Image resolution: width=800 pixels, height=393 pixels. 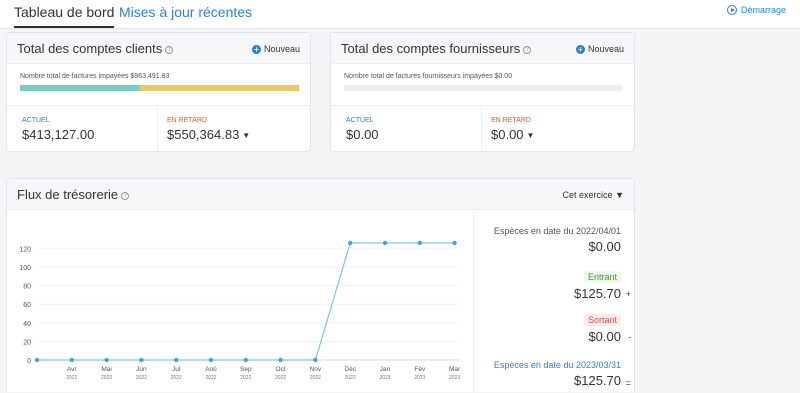 What do you see at coordinates (219, 88) in the screenshot?
I see `customers-late-bar` at bounding box center [219, 88].